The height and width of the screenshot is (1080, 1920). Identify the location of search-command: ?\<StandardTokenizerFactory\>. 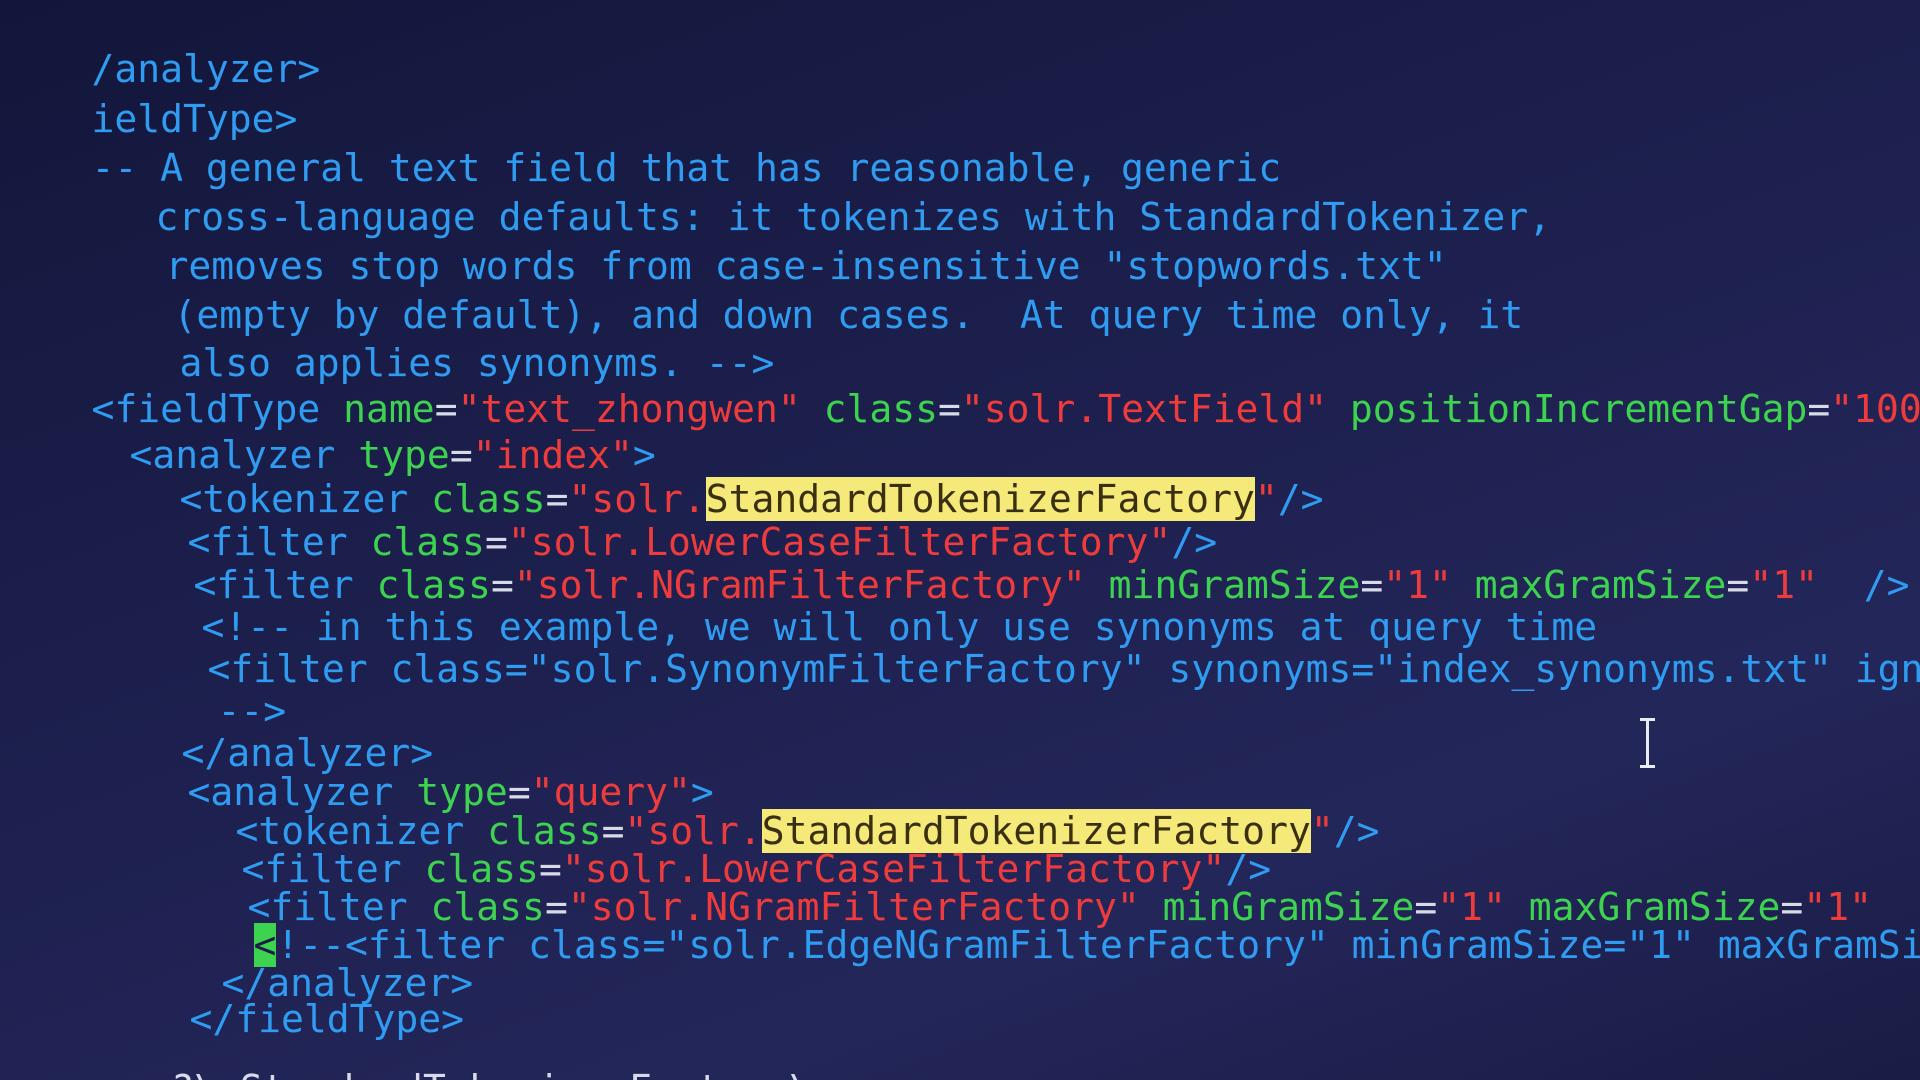
(434, 1050).